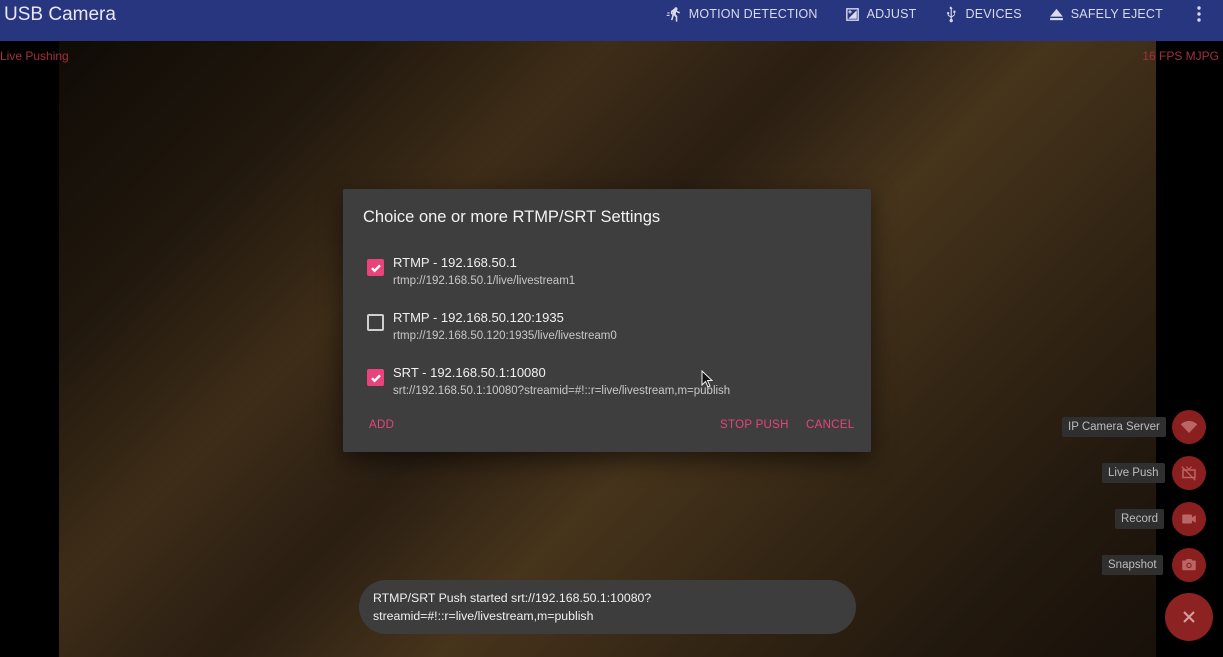  I want to click on live-push-button, so click(1189, 473).